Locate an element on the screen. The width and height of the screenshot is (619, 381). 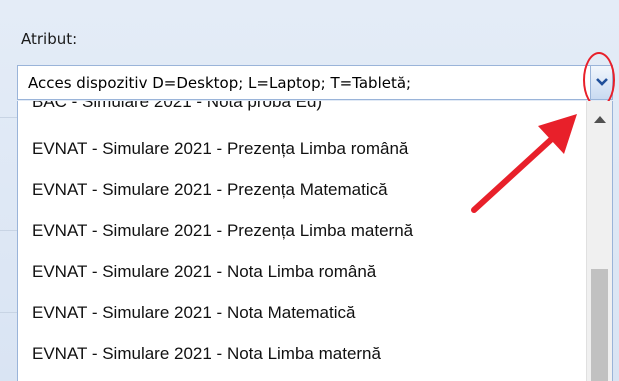
annotation-arrow-icon is located at coordinates (524, 163).